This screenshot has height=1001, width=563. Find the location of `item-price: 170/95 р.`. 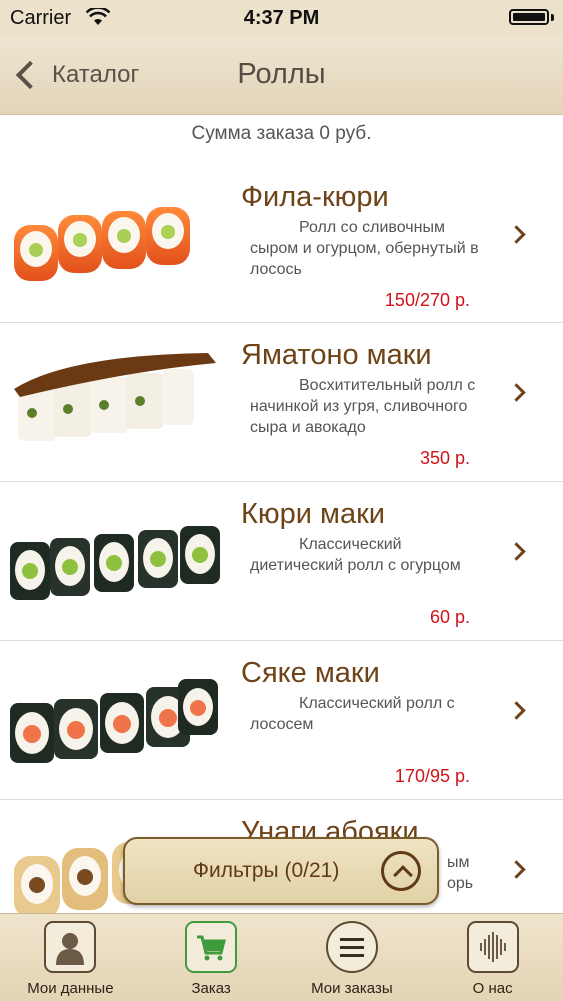

item-price: 170/95 р. is located at coordinates (432, 776).